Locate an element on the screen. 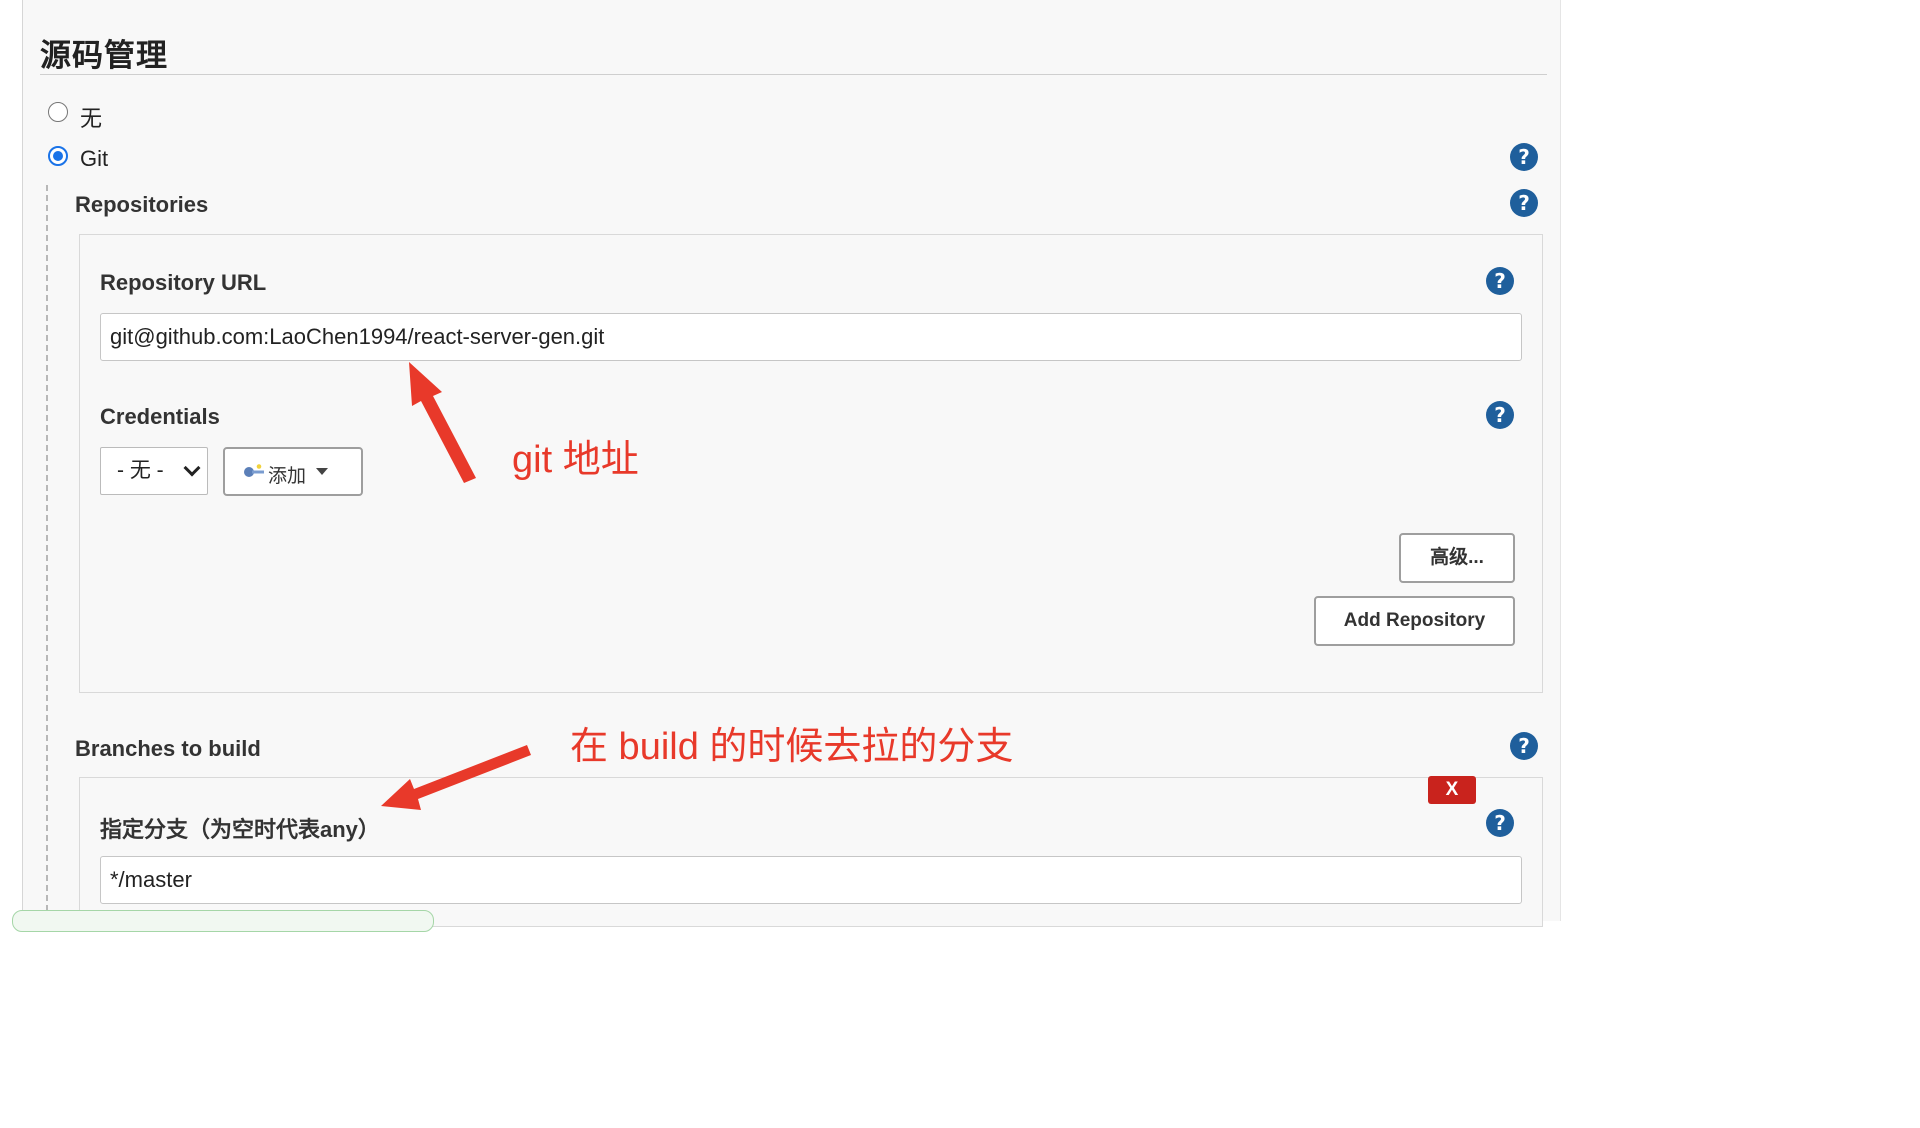 The width and height of the screenshot is (1920, 1128). annotation-git-address: git 地址 is located at coordinates (575, 460).